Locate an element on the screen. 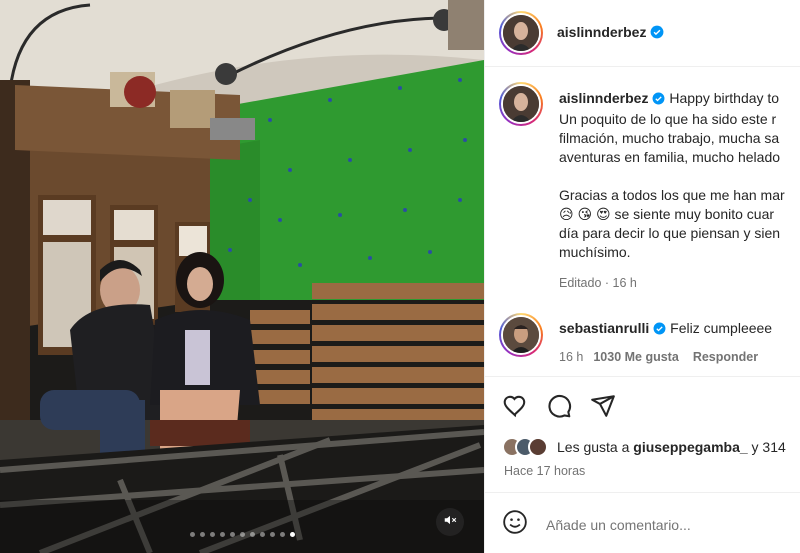 The width and height of the screenshot is (800, 553). likes-prefix: Les gusta a is located at coordinates (595, 447).